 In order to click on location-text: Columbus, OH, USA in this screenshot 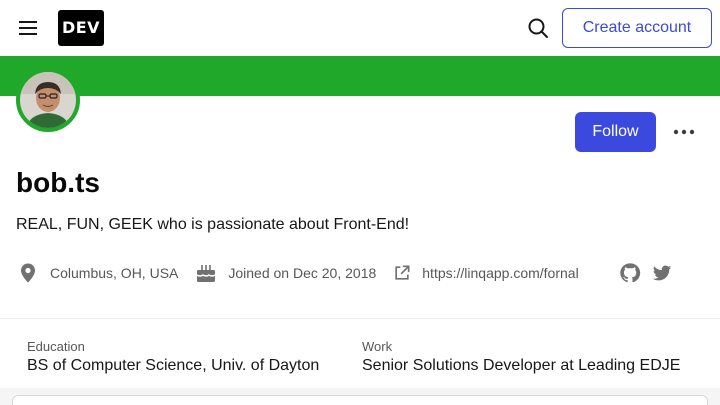, I will do `click(114, 273)`.